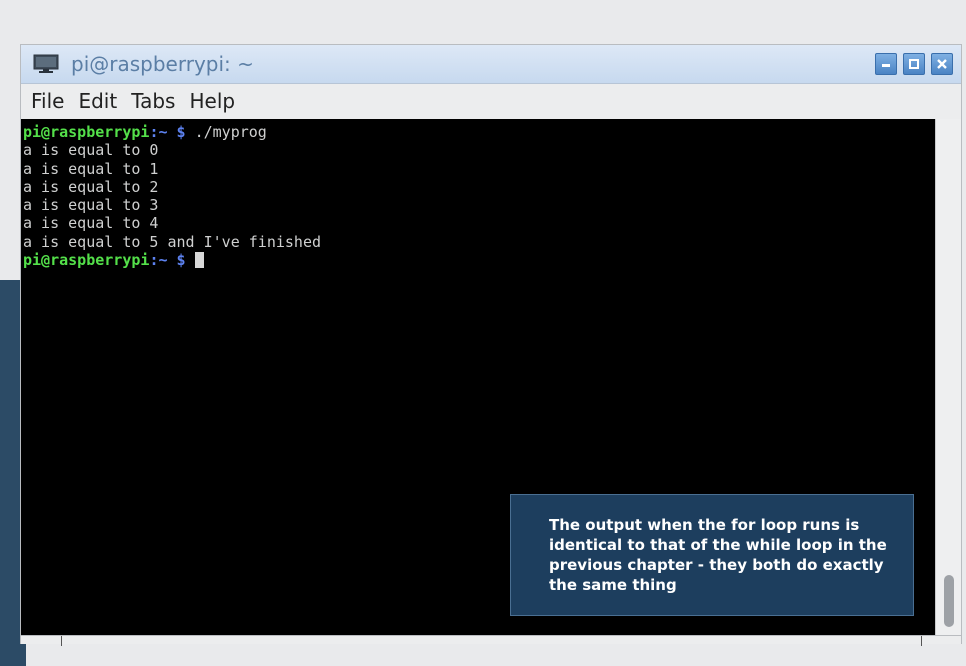 The width and height of the screenshot is (966, 666). I want to click on command-text: ./myprog, so click(226, 132).